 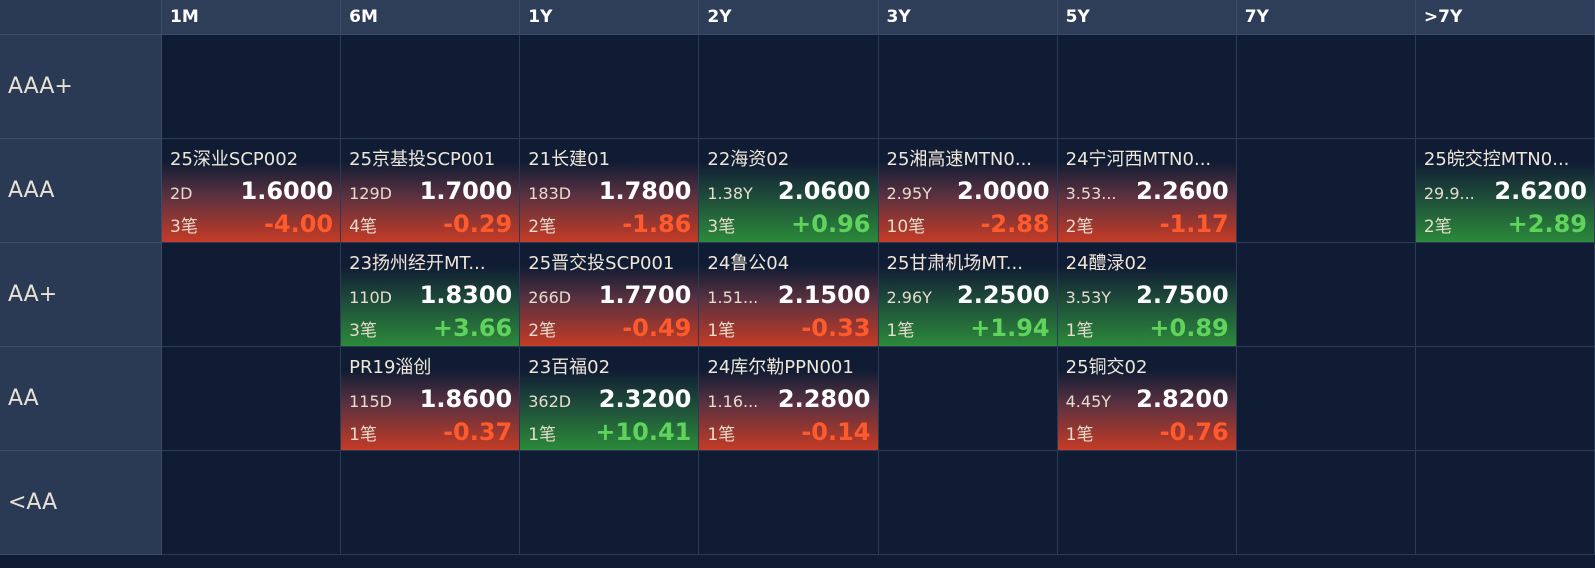 What do you see at coordinates (789, 17) in the screenshot?
I see `col-header-2y: 2Y` at bounding box center [789, 17].